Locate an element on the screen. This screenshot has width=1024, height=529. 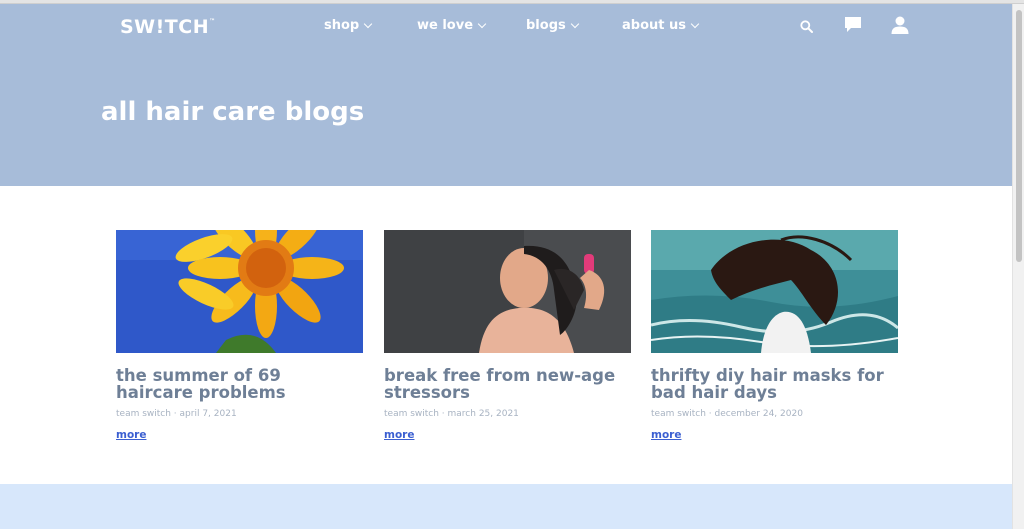
chat-icon is located at coordinates (853, 25).